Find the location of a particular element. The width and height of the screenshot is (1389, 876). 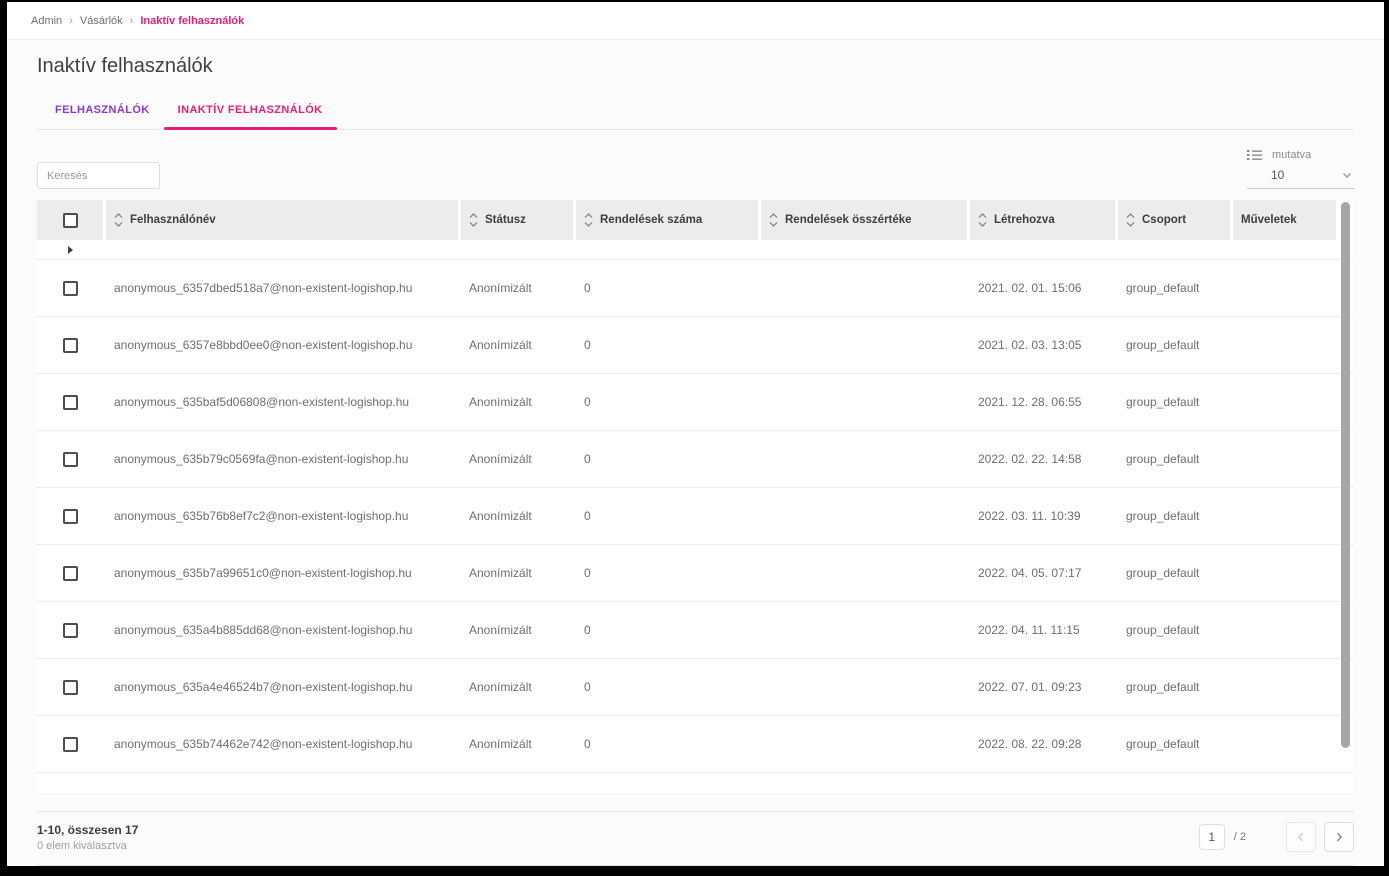

chevron-right-icon is located at coordinates (1339, 837).